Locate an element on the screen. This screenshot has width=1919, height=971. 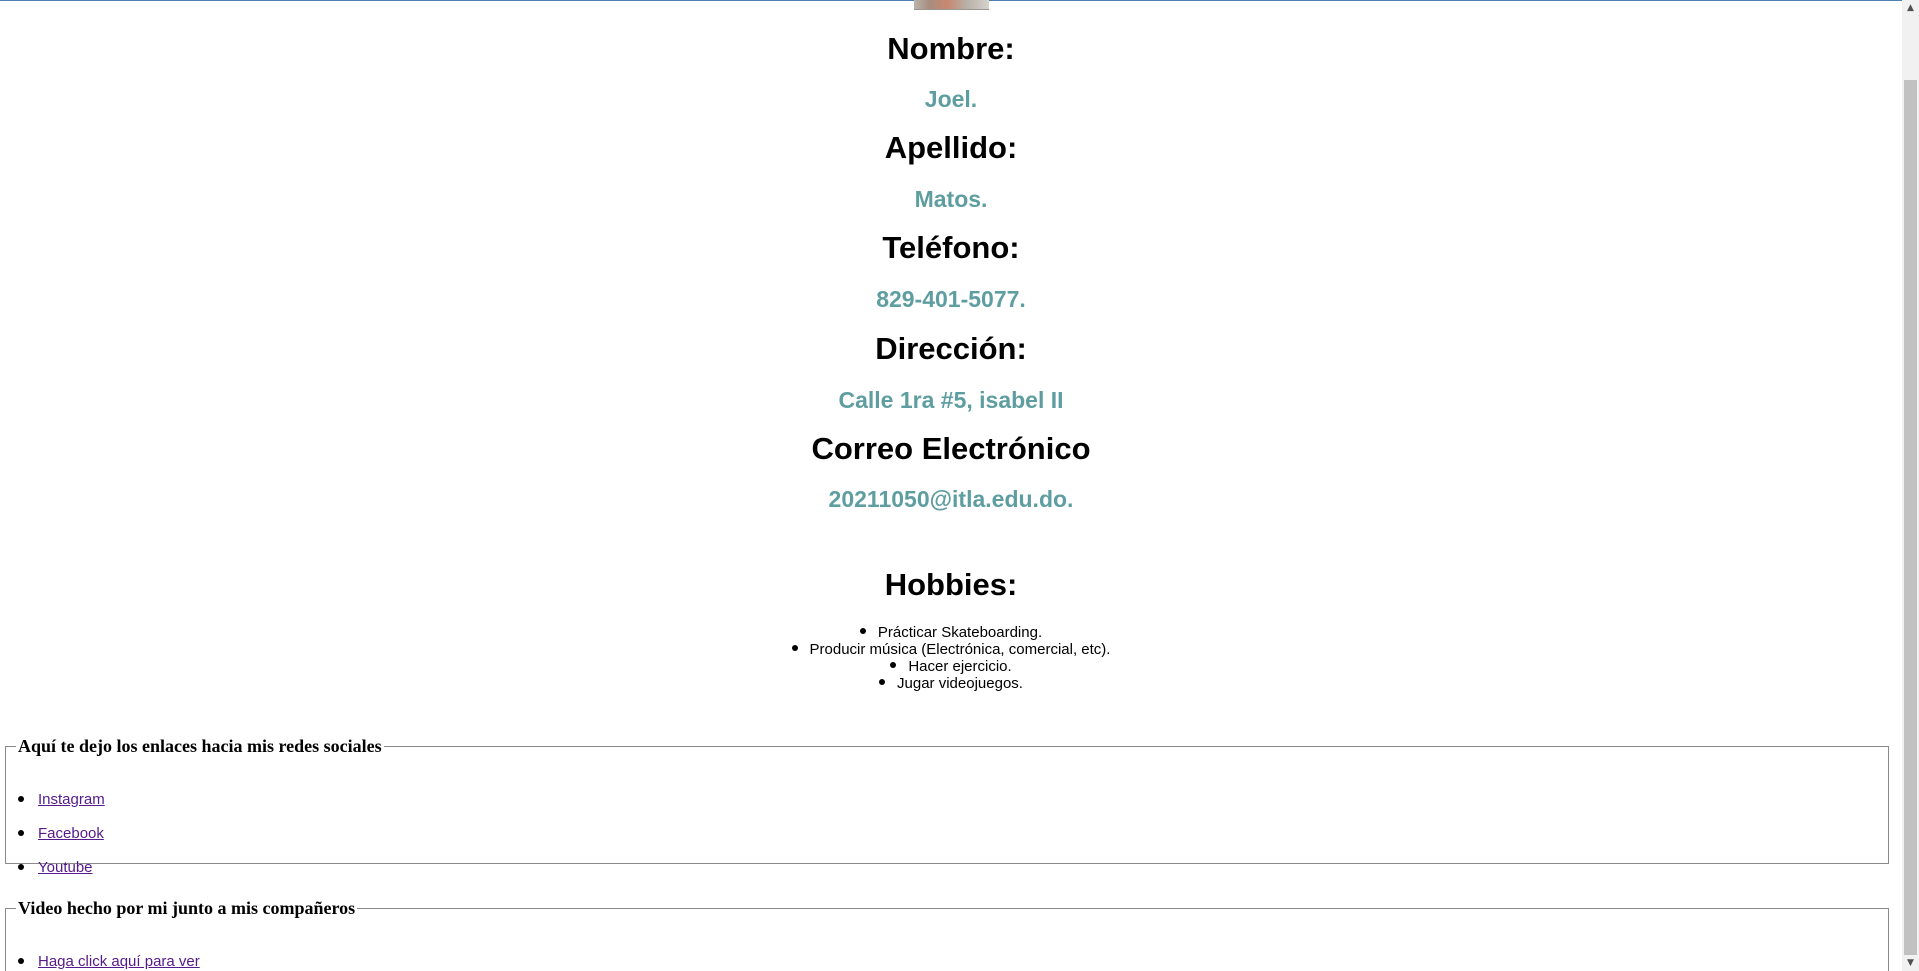
hobby-text: Prácticar Skateboarding. is located at coordinates (960, 632).